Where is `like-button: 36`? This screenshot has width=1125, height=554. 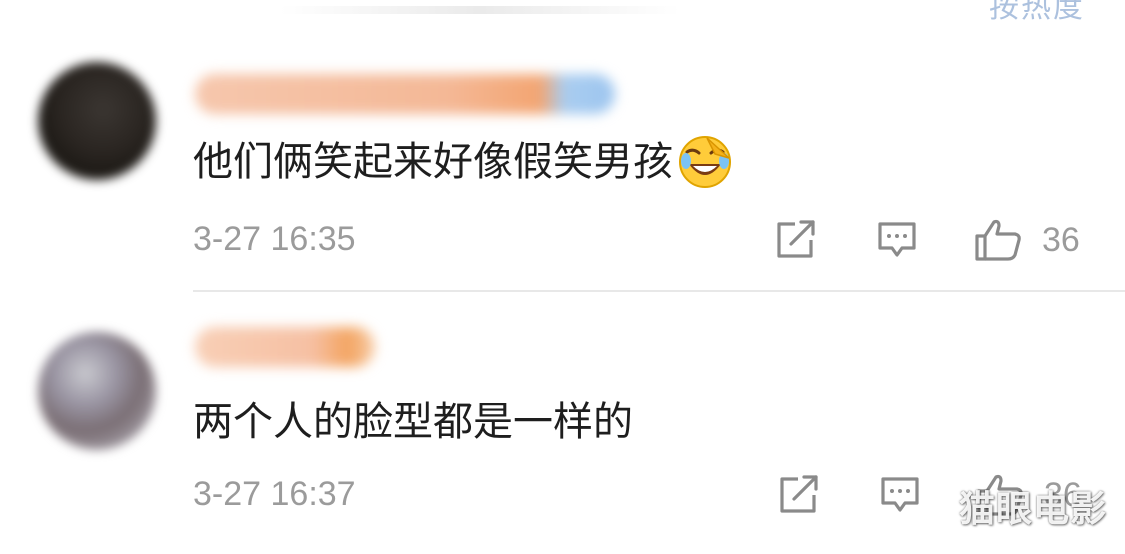 like-button: 36 is located at coordinates (1027, 240).